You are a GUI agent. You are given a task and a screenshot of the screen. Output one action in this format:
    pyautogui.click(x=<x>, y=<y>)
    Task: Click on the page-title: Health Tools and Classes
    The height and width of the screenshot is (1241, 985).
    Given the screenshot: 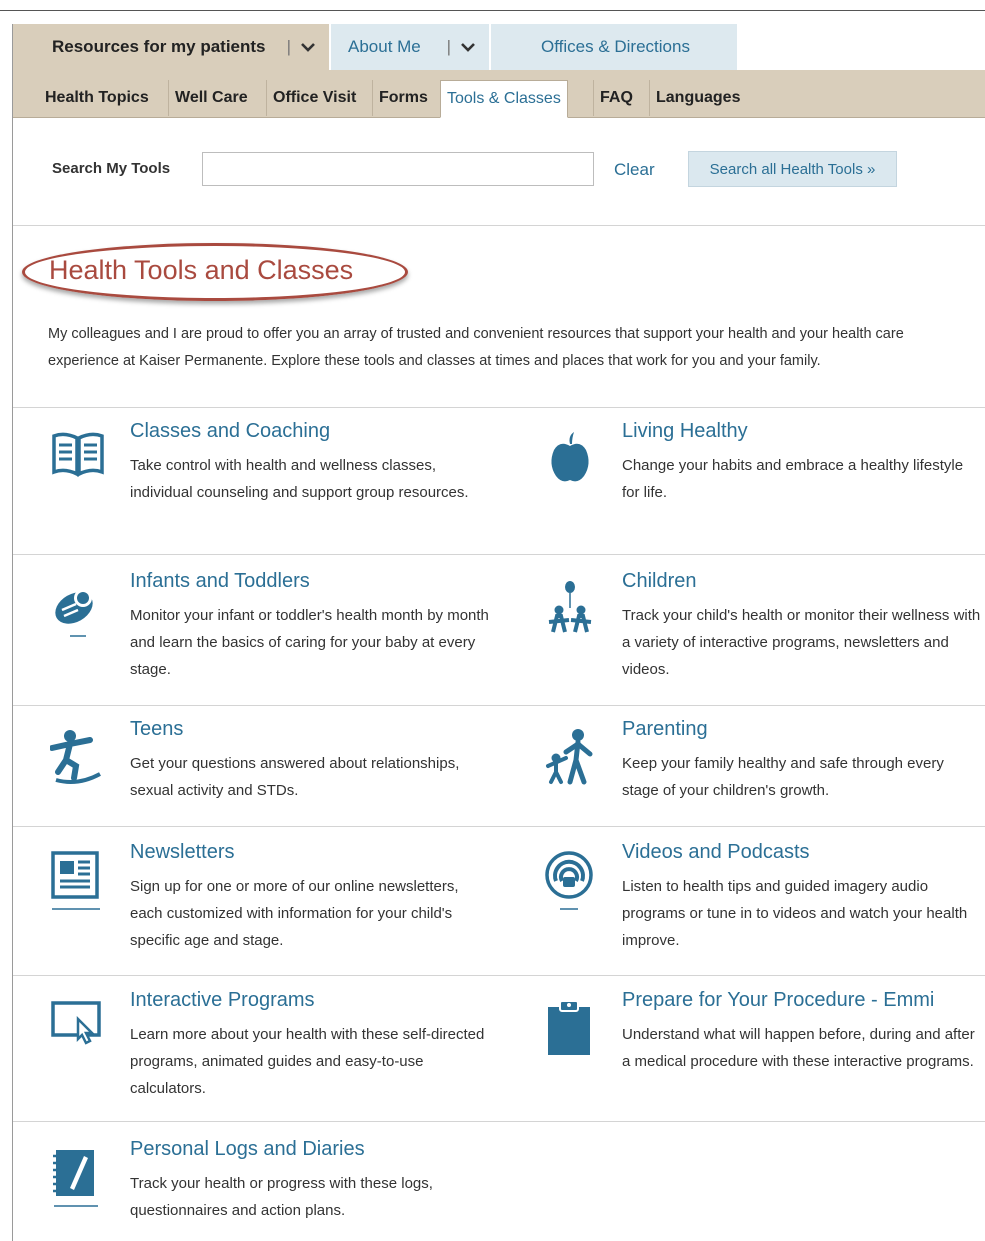 What is the action you would take?
    pyautogui.click(x=201, y=270)
    